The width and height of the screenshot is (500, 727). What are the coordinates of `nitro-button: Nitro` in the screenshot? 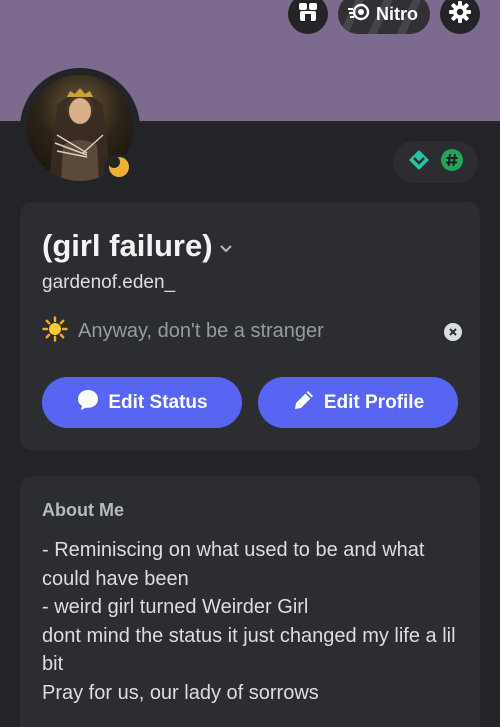 It's located at (384, 17).